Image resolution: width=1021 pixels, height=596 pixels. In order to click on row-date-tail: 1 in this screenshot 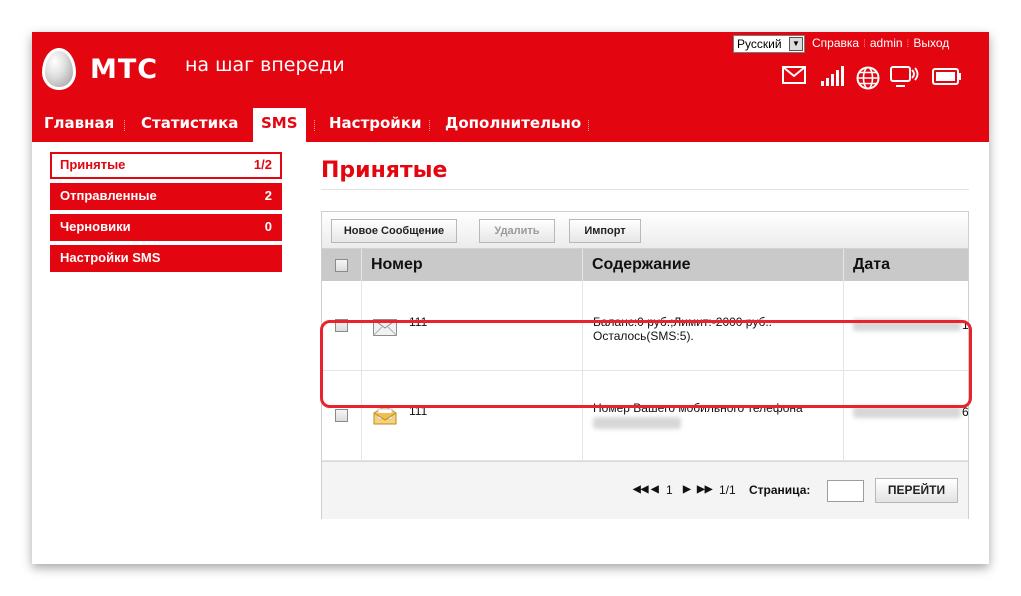, I will do `click(965, 325)`.